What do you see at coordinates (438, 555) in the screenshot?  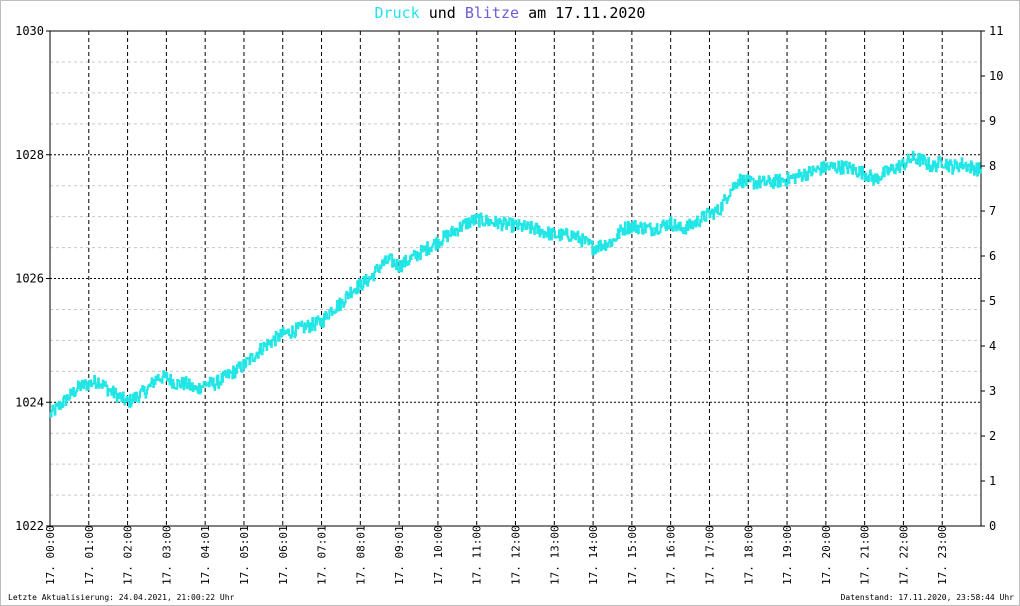 I see `x-tick-label: 17. 10:00` at bounding box center [438, 555].